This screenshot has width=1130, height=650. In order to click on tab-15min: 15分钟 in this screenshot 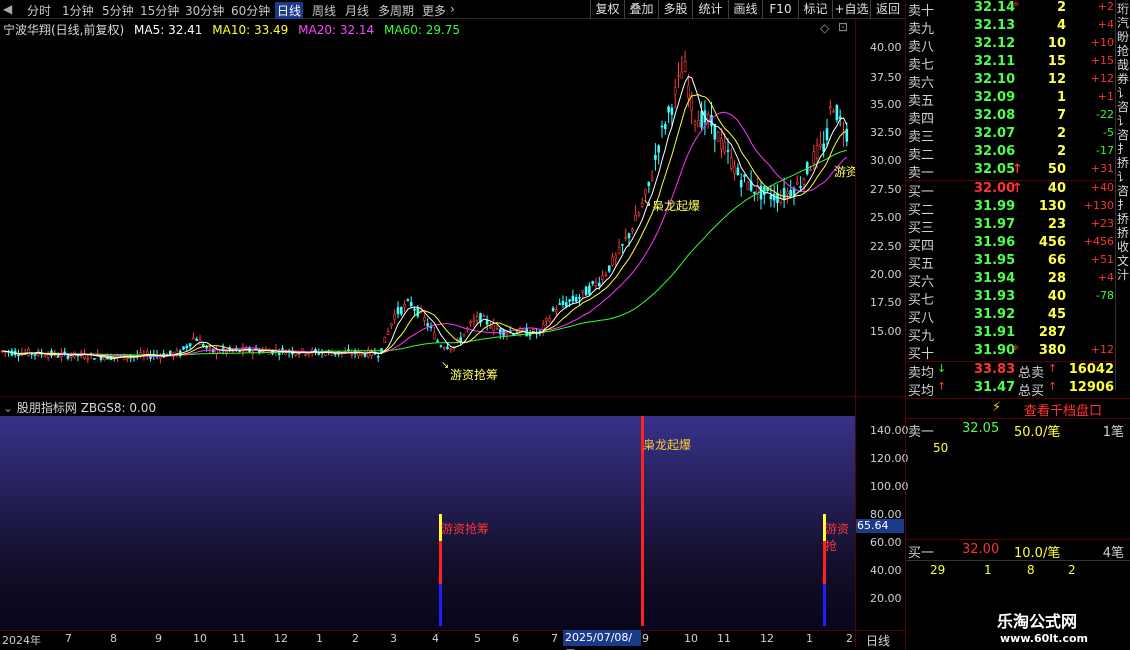, I will do `click(159, 10)`.